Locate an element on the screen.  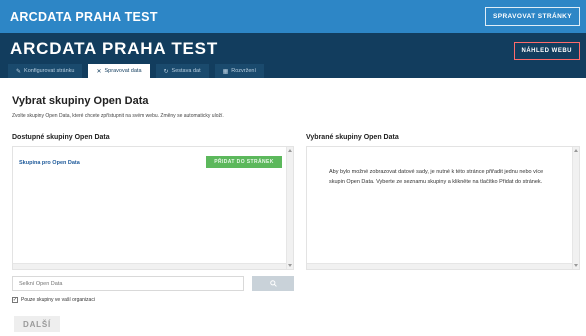
tools-icon: ✕ is located at coordinates (99, 71).